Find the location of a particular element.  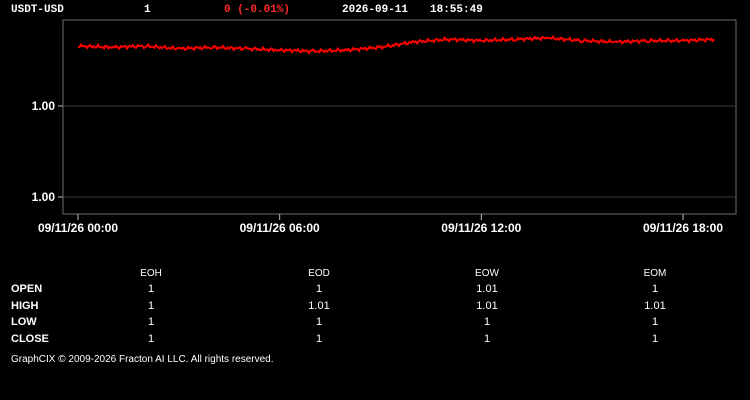

x-tick-label: 09/11/26 18:00 is located at coordinates (683, 228).